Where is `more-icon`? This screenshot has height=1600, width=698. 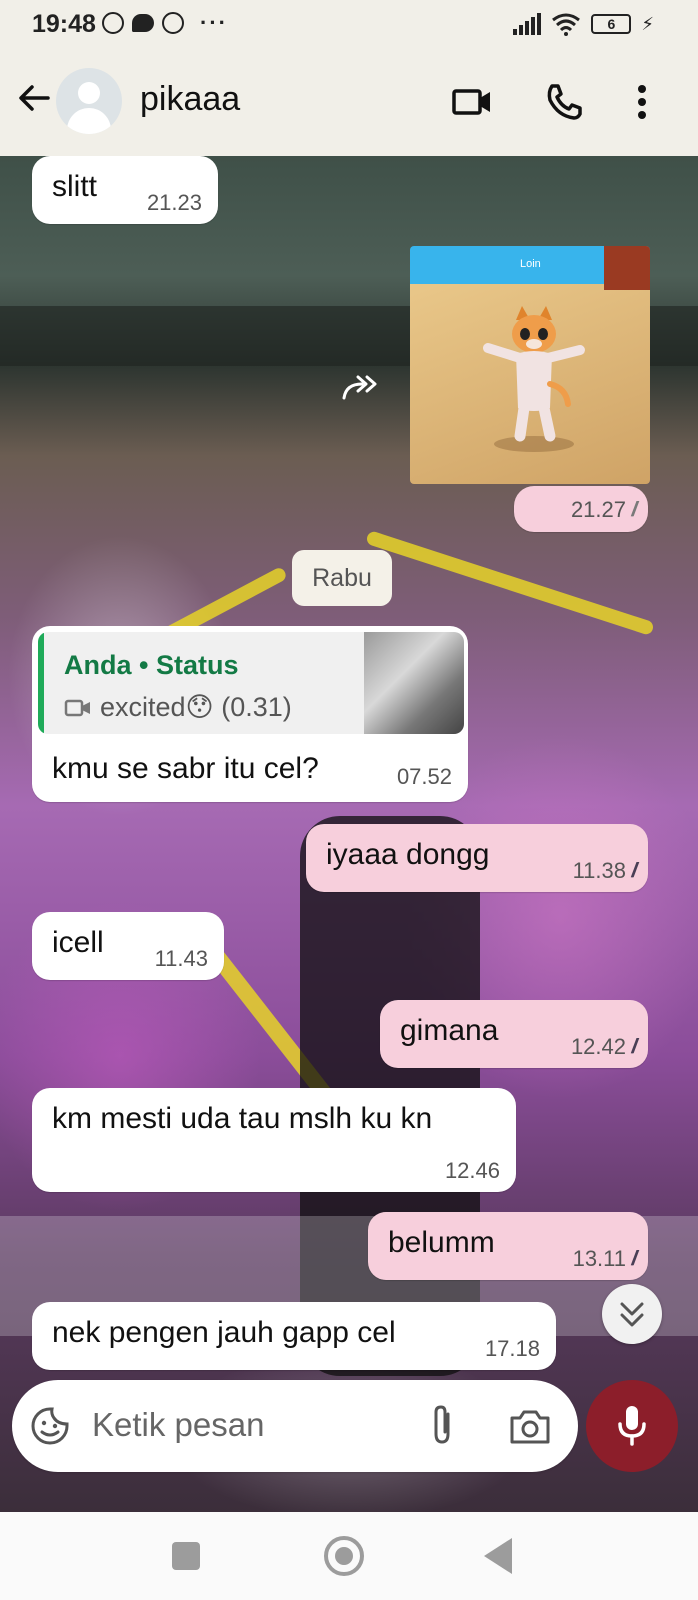
more-icon is located at coordinates (642, 102).